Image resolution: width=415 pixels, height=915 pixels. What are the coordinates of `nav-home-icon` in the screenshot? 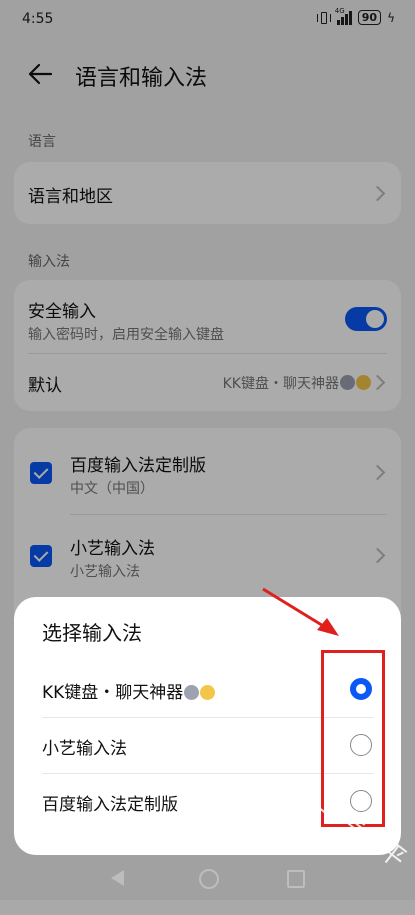 It's located at (209, 879).